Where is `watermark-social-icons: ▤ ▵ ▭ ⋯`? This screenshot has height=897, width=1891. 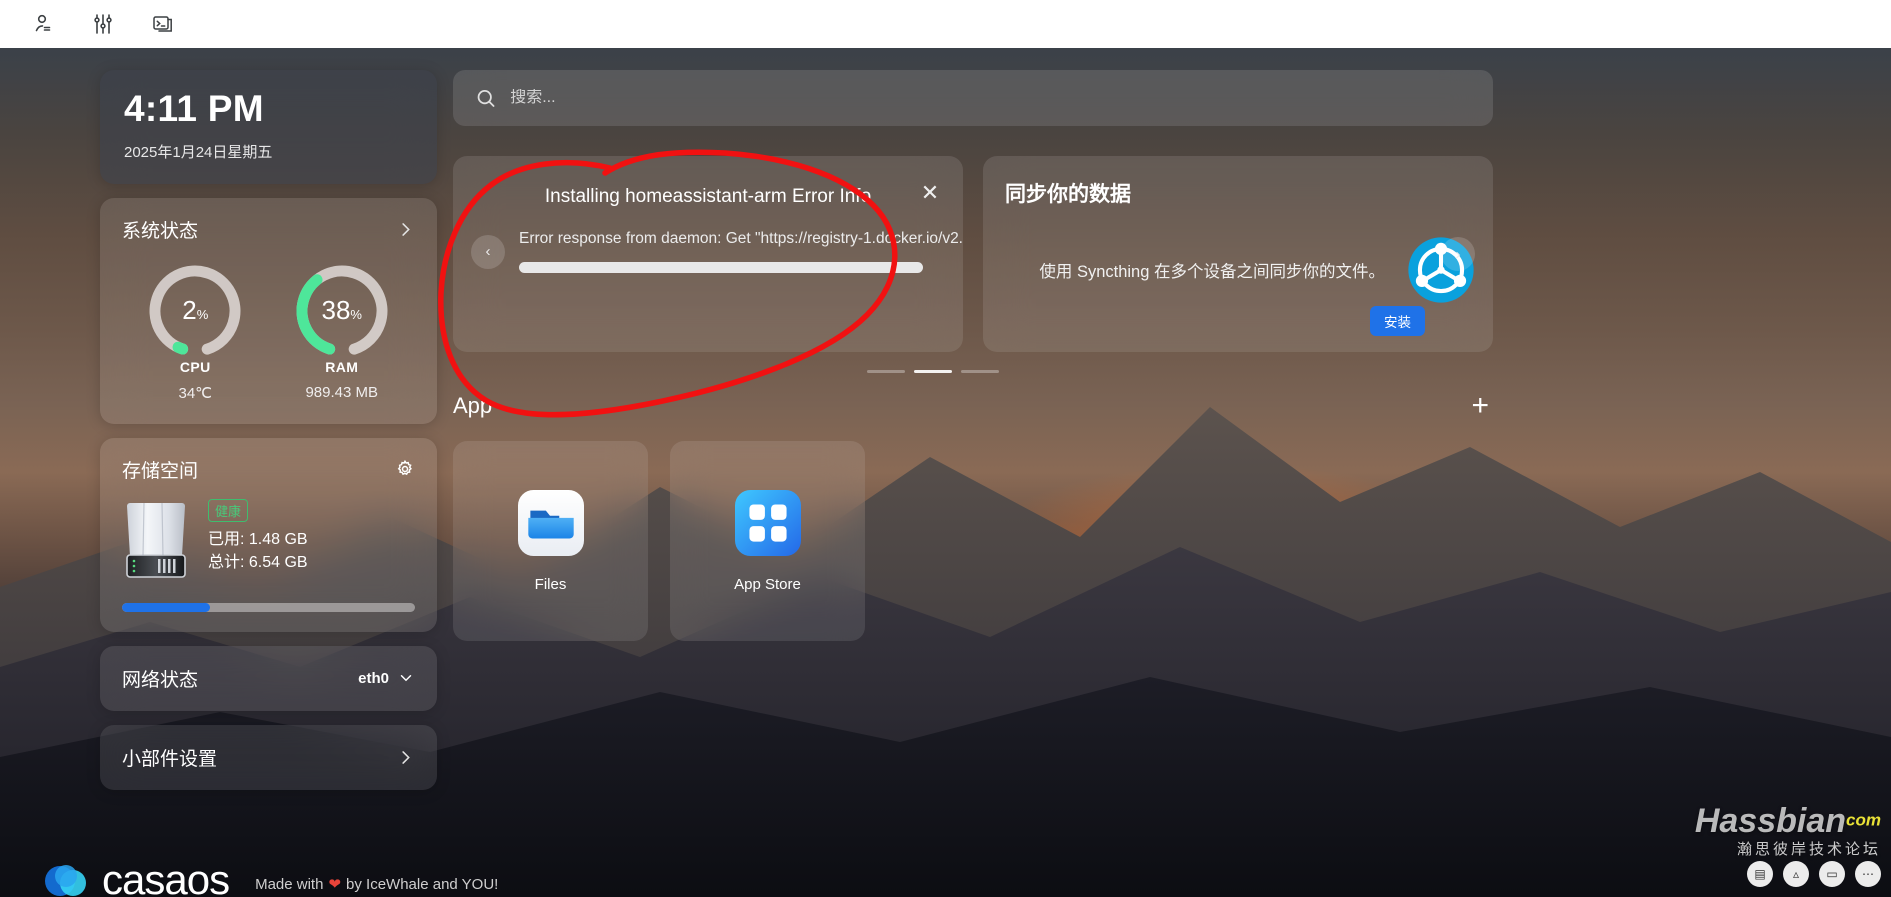
watermark-social-icons: ▤ ▵ ▭ ⋯ is located at coordinates (1788, 874).